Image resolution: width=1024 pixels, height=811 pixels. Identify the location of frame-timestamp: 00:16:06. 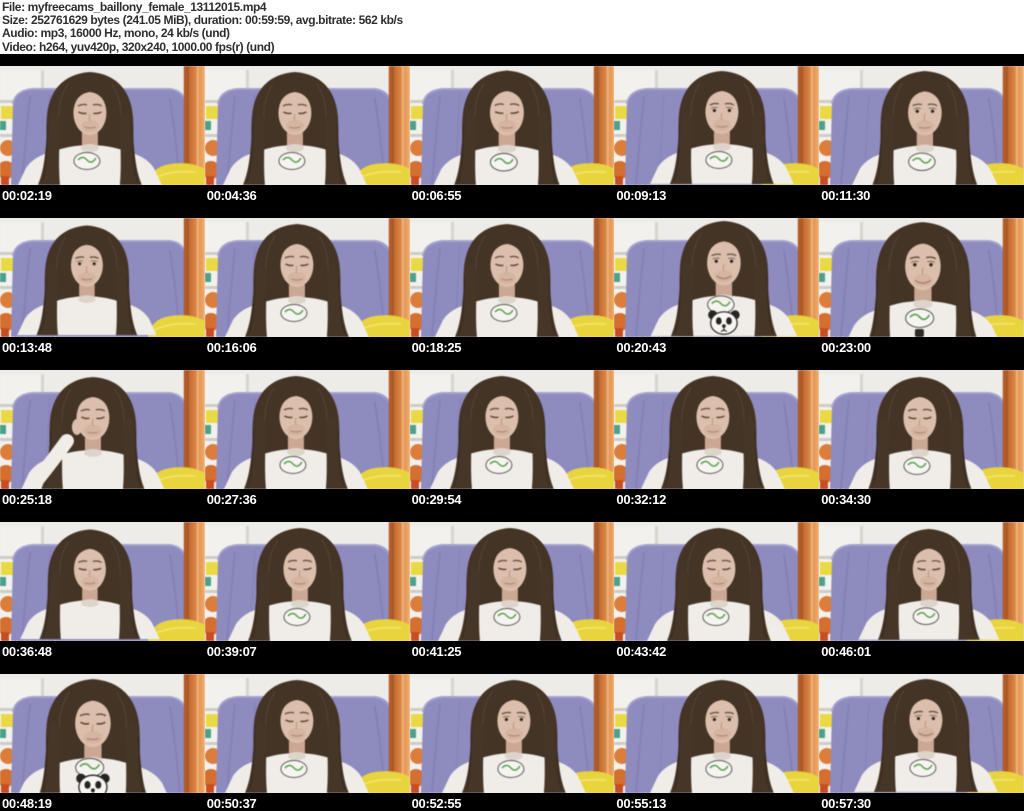
(231, 347).